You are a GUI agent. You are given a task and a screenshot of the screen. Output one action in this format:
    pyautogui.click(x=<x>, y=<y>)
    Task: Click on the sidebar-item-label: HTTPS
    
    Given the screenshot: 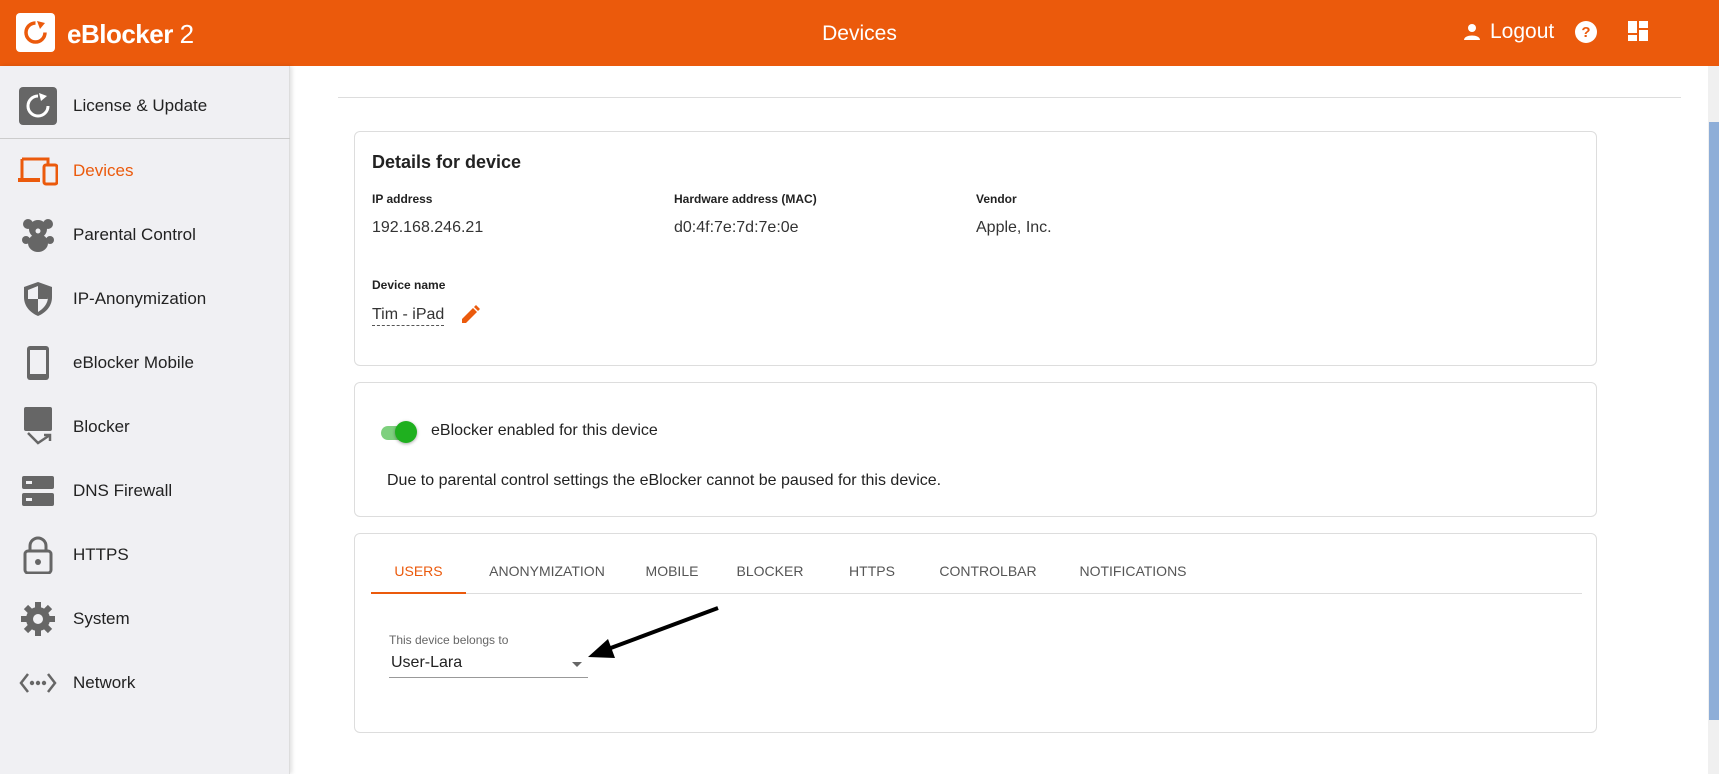 What is the action you would take?
    pyautogui.click(x=101, y=554)
    